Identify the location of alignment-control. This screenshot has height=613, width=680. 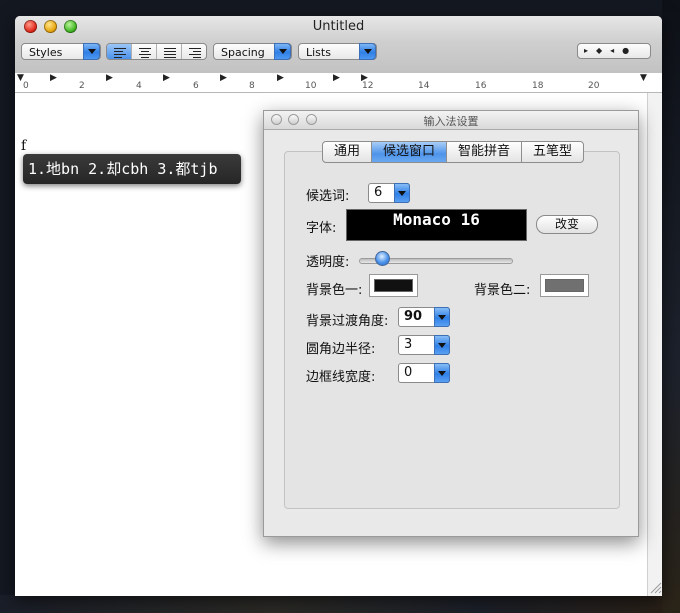
(156, 51).